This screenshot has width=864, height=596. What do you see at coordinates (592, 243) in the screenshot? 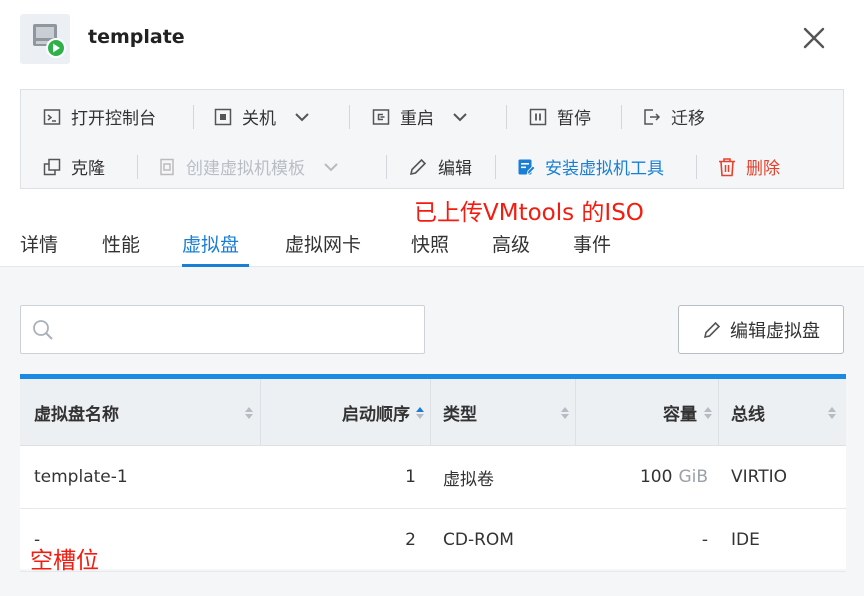
I see `tab-events: 事件` at bounding box center [592, 243].